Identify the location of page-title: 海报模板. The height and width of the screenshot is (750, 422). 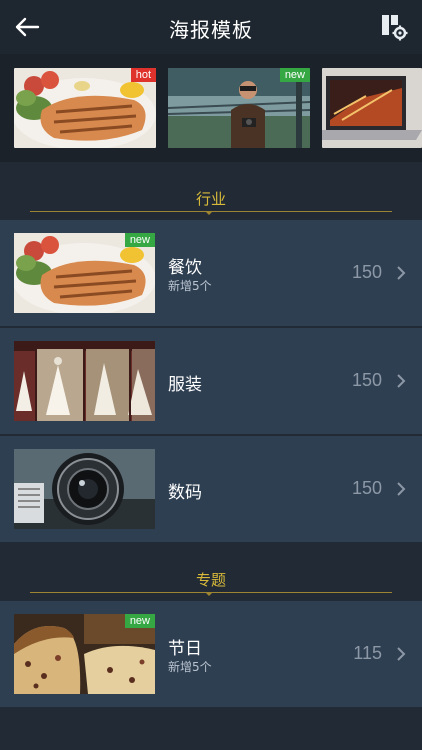
(211, 30).